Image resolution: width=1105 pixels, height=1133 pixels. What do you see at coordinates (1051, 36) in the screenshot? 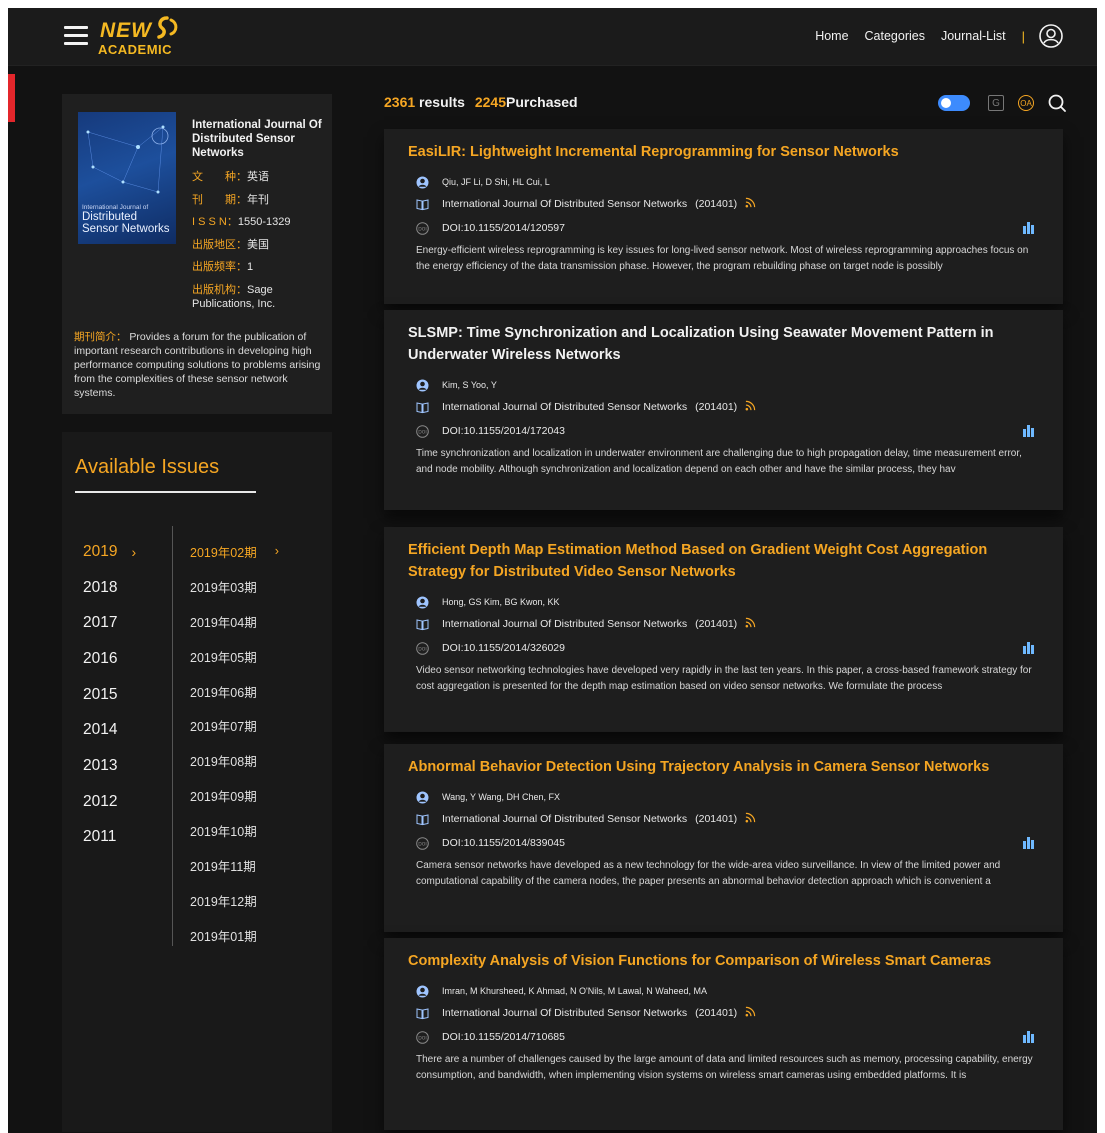
I see `user-icon` at bounding box center [1051, 36].